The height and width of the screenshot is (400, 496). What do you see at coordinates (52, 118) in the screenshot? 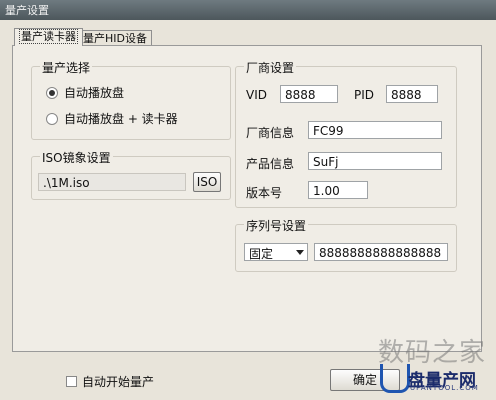
I see `radio-unselected-icon` at bounding box center [52, 118].